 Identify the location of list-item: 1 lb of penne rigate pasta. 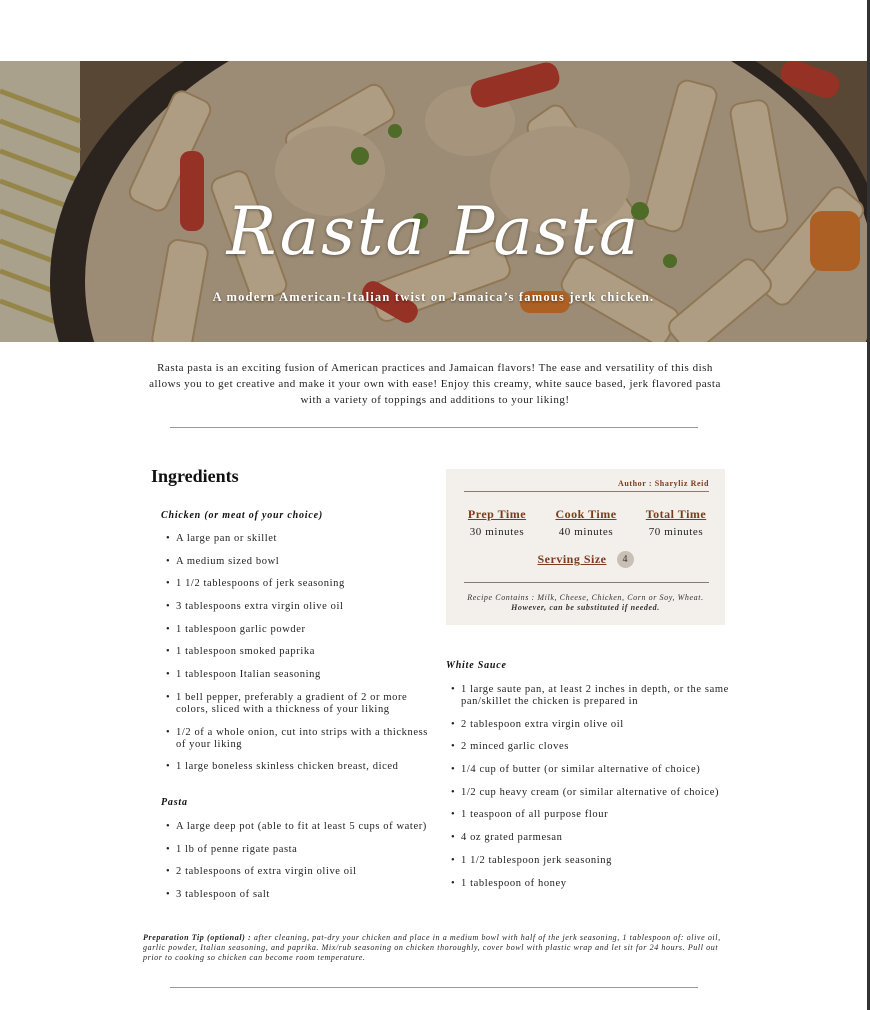
(295, 850).